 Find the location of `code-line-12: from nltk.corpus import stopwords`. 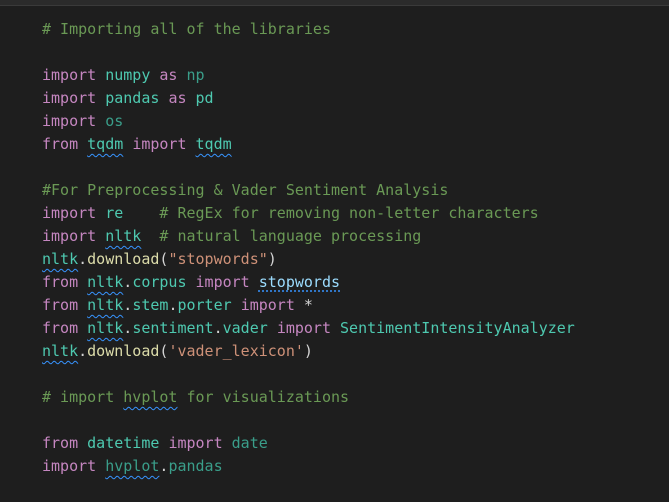

code-line-12: from nltk.corpus import stopwords is located at coordinates (352, 282).